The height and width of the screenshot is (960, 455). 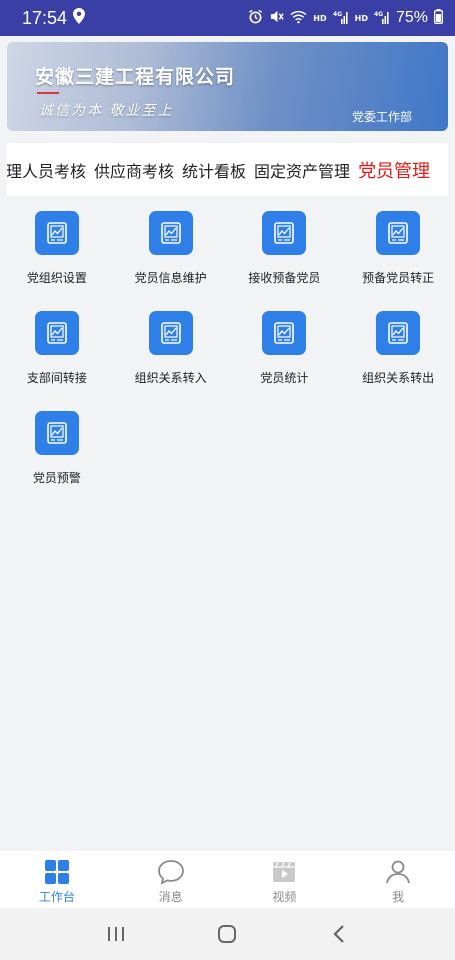 What do you see at coordinates (276, 18) in the screenshot?
I see `mute-icon` at bounding box center [276, 18].